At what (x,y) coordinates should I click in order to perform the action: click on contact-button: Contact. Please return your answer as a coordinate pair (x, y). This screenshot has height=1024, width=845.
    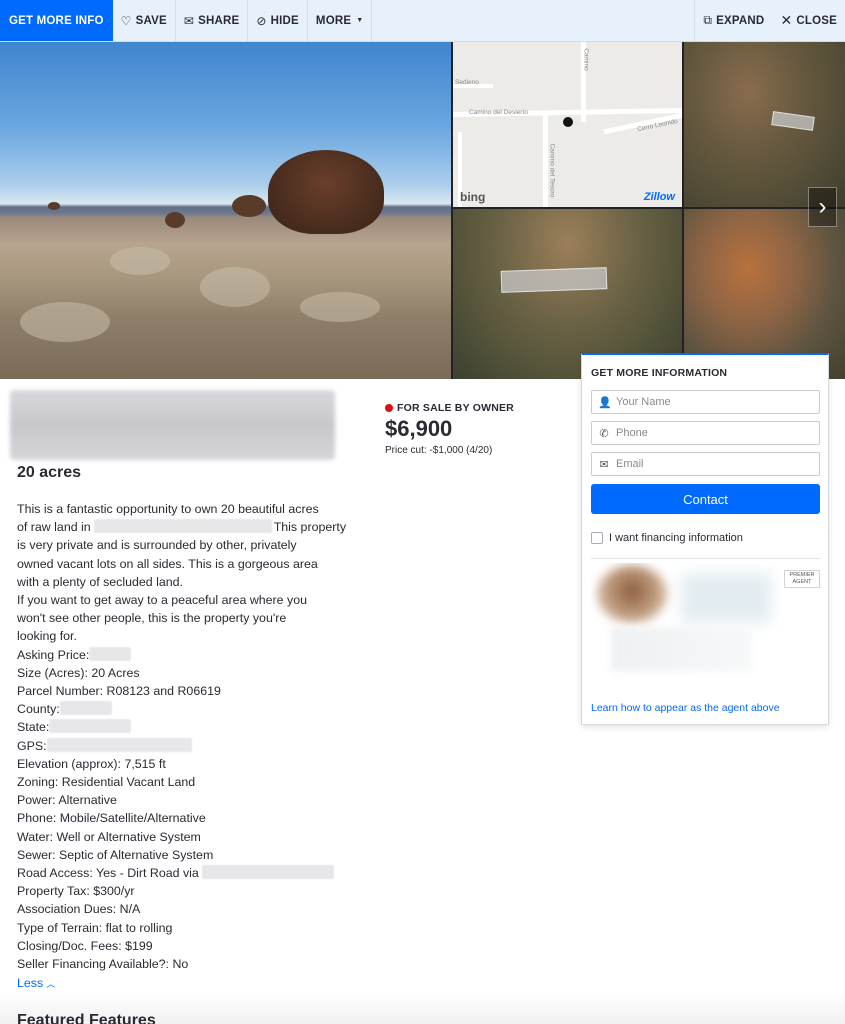
    Looking at the image, I should click on (705, 499).